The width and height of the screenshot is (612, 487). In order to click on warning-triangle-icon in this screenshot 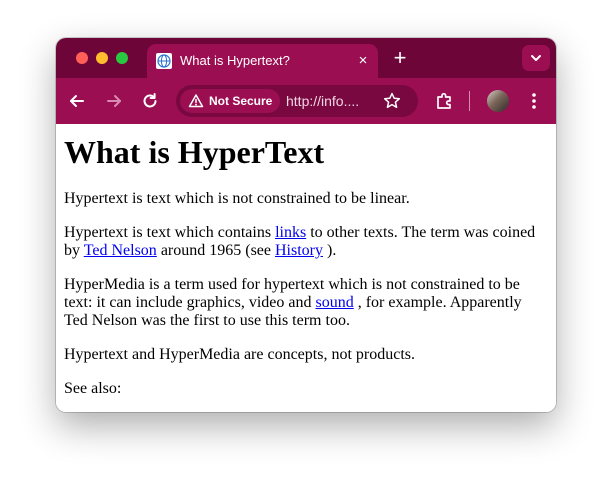, I will do `click(196, 101)`.